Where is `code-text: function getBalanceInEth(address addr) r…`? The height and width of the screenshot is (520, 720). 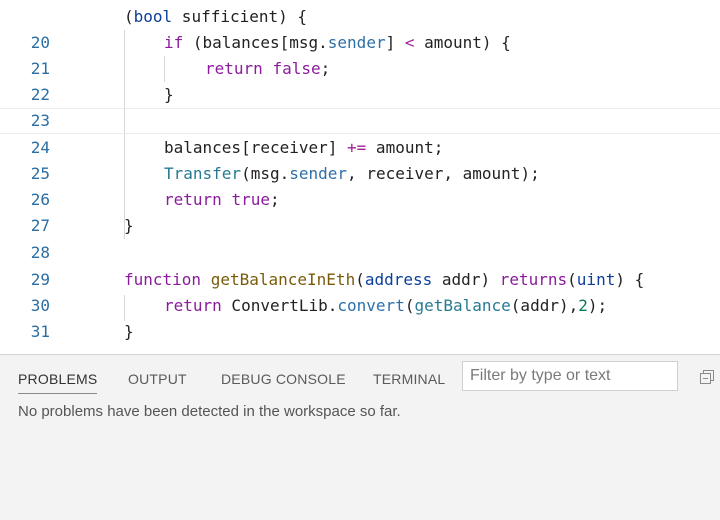
code-text: function getBalanceInEth(address addr) r… is located at coordinates (384, 280).